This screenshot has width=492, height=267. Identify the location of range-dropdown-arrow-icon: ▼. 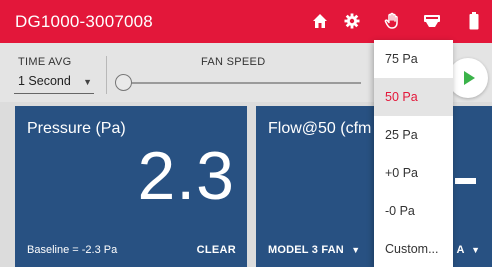
(475, 250).